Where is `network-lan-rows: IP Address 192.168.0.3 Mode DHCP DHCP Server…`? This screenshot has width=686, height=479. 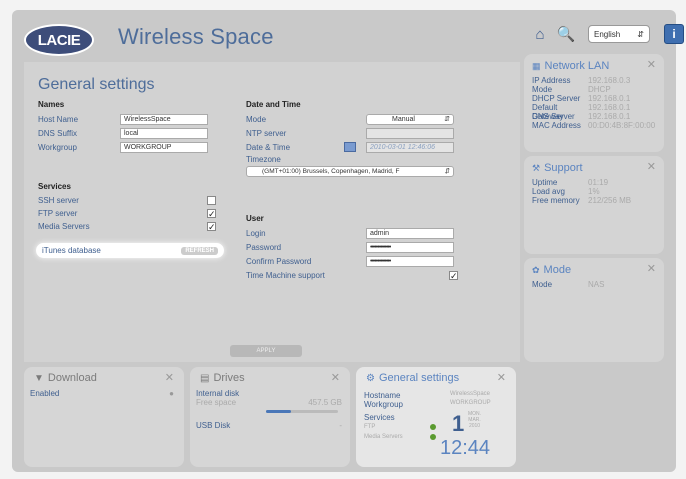 network-lan-rows: IP Address 192.168.0.3 Mode DHCP DHCP Server… is located at coordinates (593, 103).